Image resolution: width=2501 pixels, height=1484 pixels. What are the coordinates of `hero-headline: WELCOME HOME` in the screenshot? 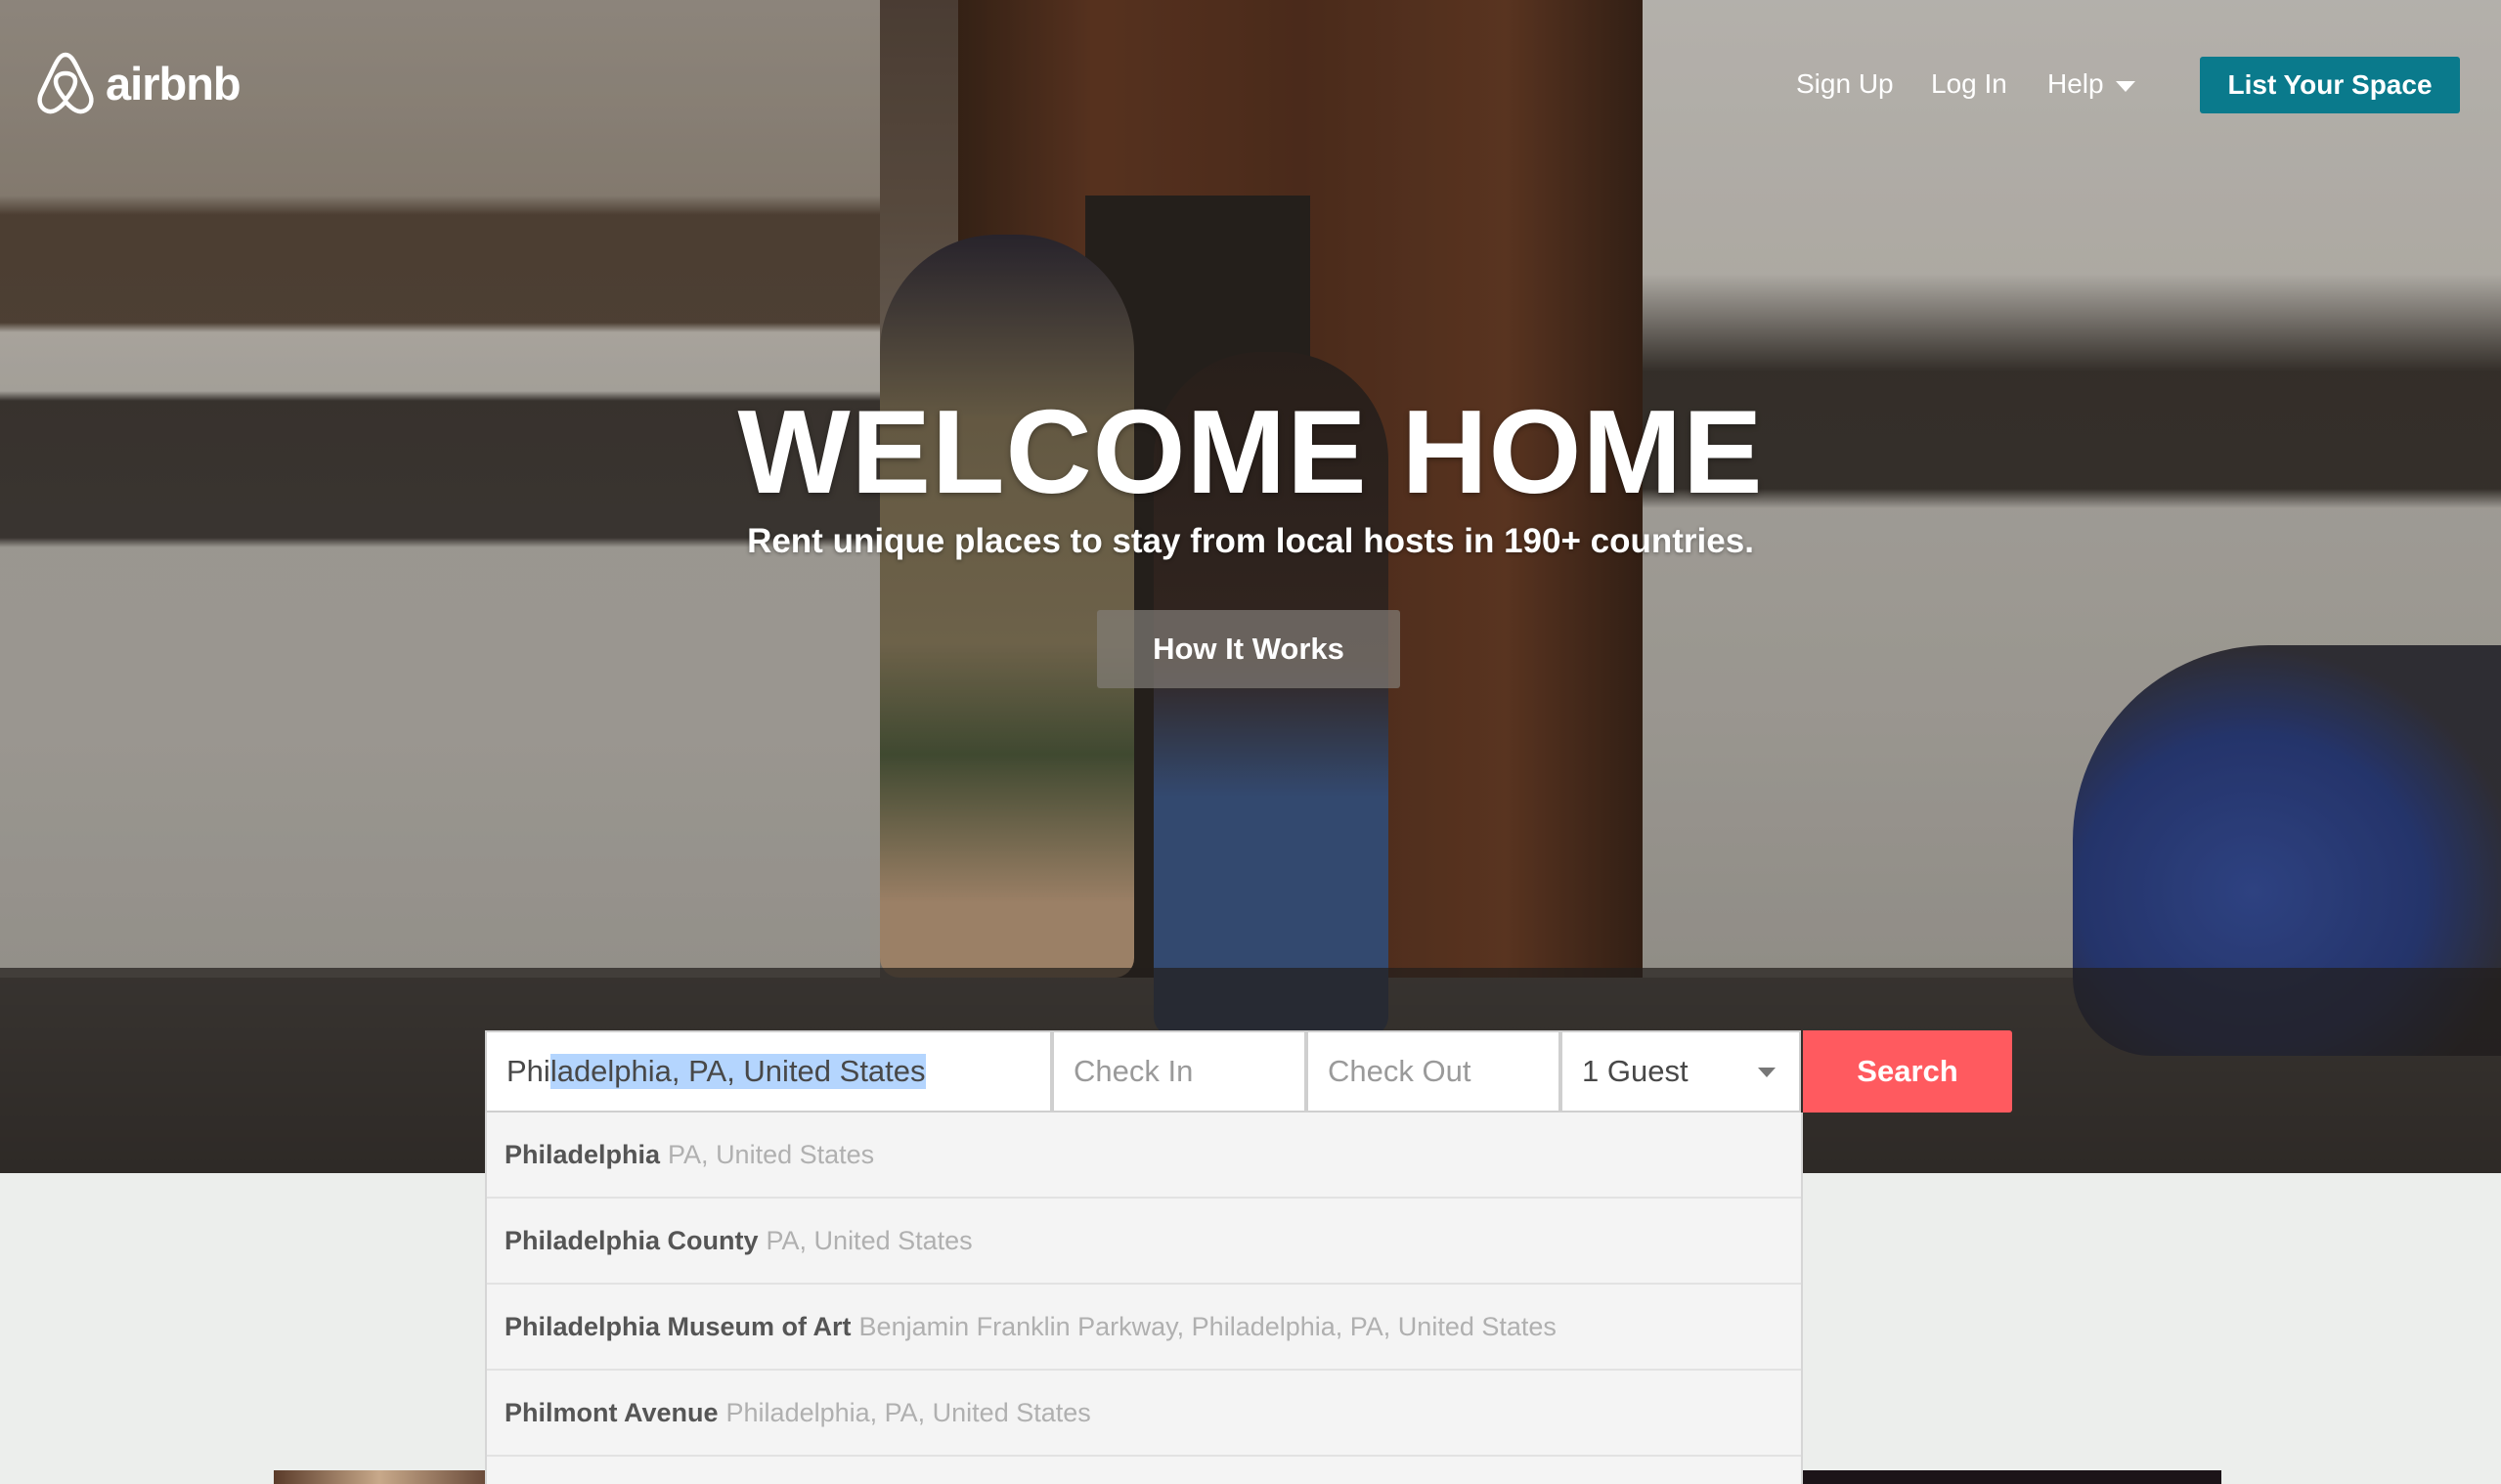 It's located at (1250, 451).